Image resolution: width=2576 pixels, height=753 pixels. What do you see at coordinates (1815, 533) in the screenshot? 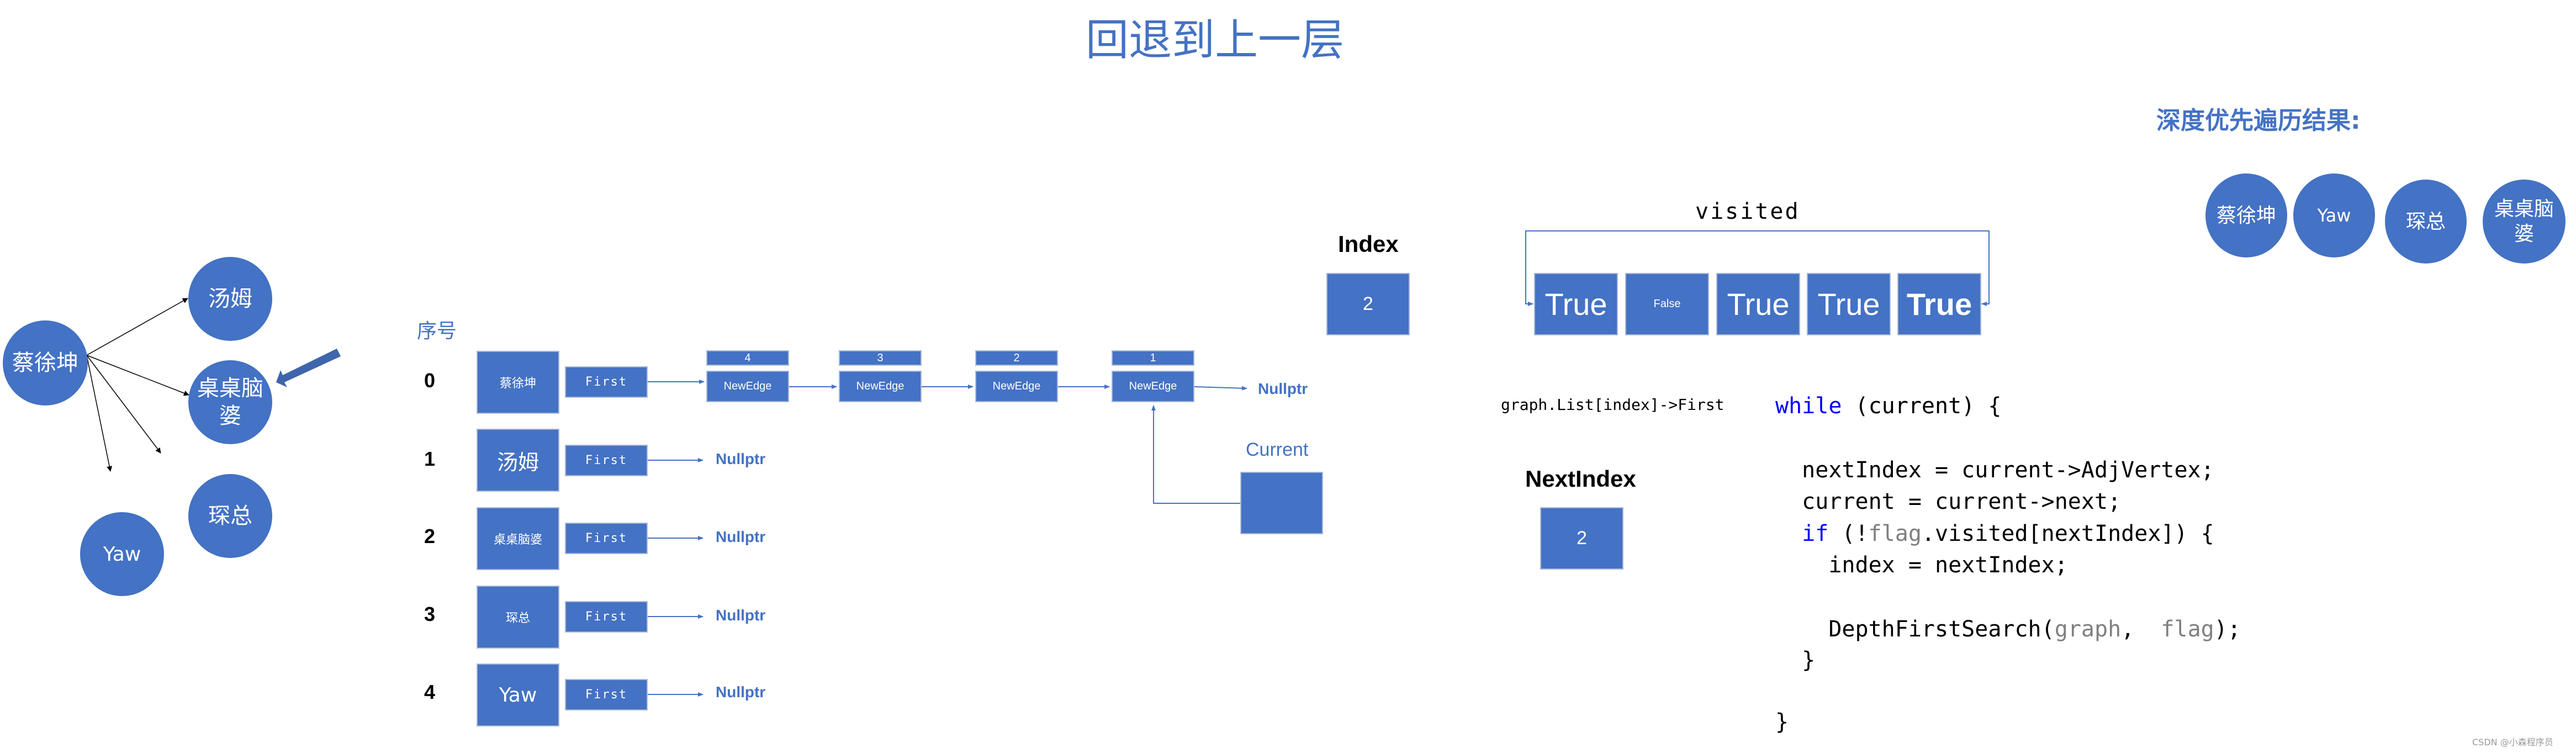
I see `code-keyword: if` at bounding box center [1815, 533].